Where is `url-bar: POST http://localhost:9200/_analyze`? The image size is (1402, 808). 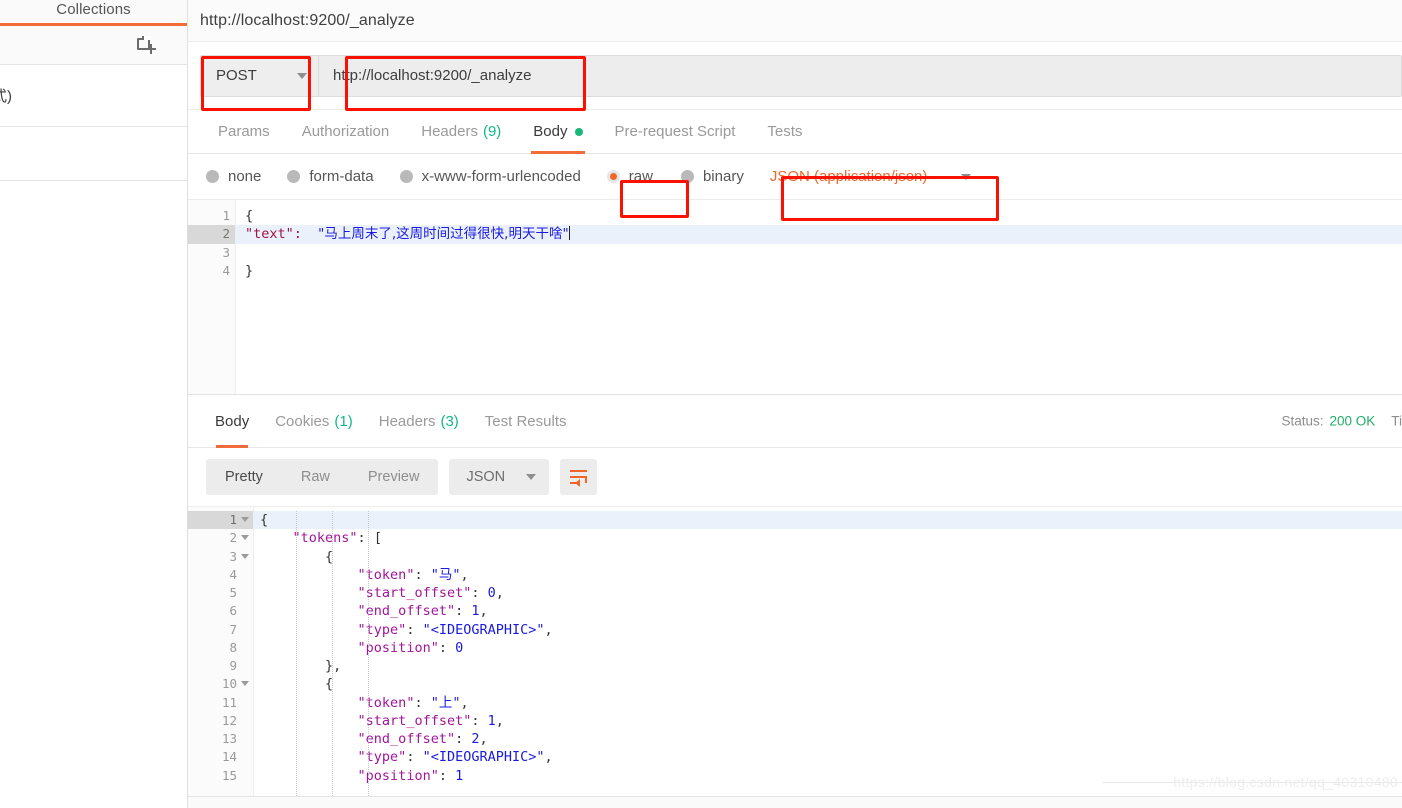
url-bar: POST http://localhost:9200/_analyze is located at coordinates (795, 76).